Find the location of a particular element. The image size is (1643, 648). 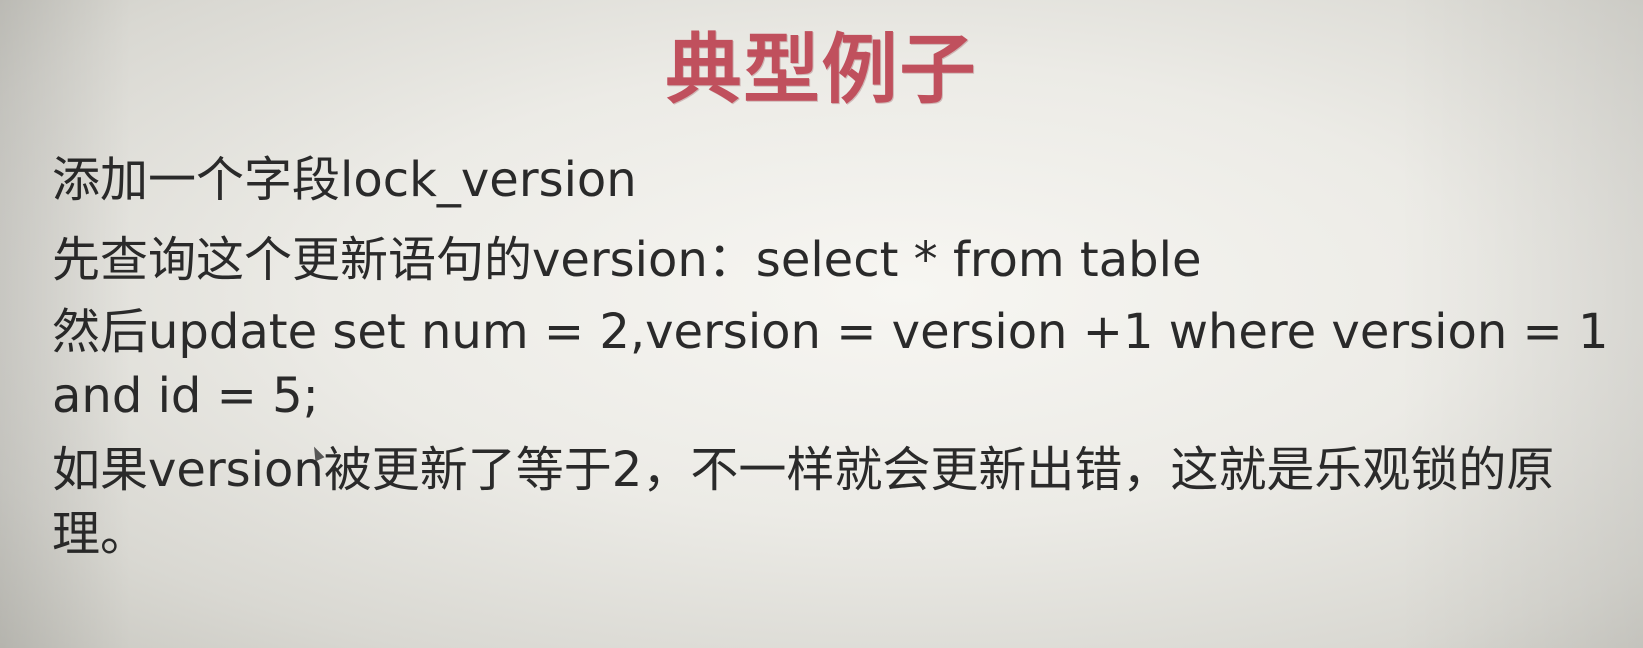

slide-title: 典型例子 is located at coordinates (821, 69).